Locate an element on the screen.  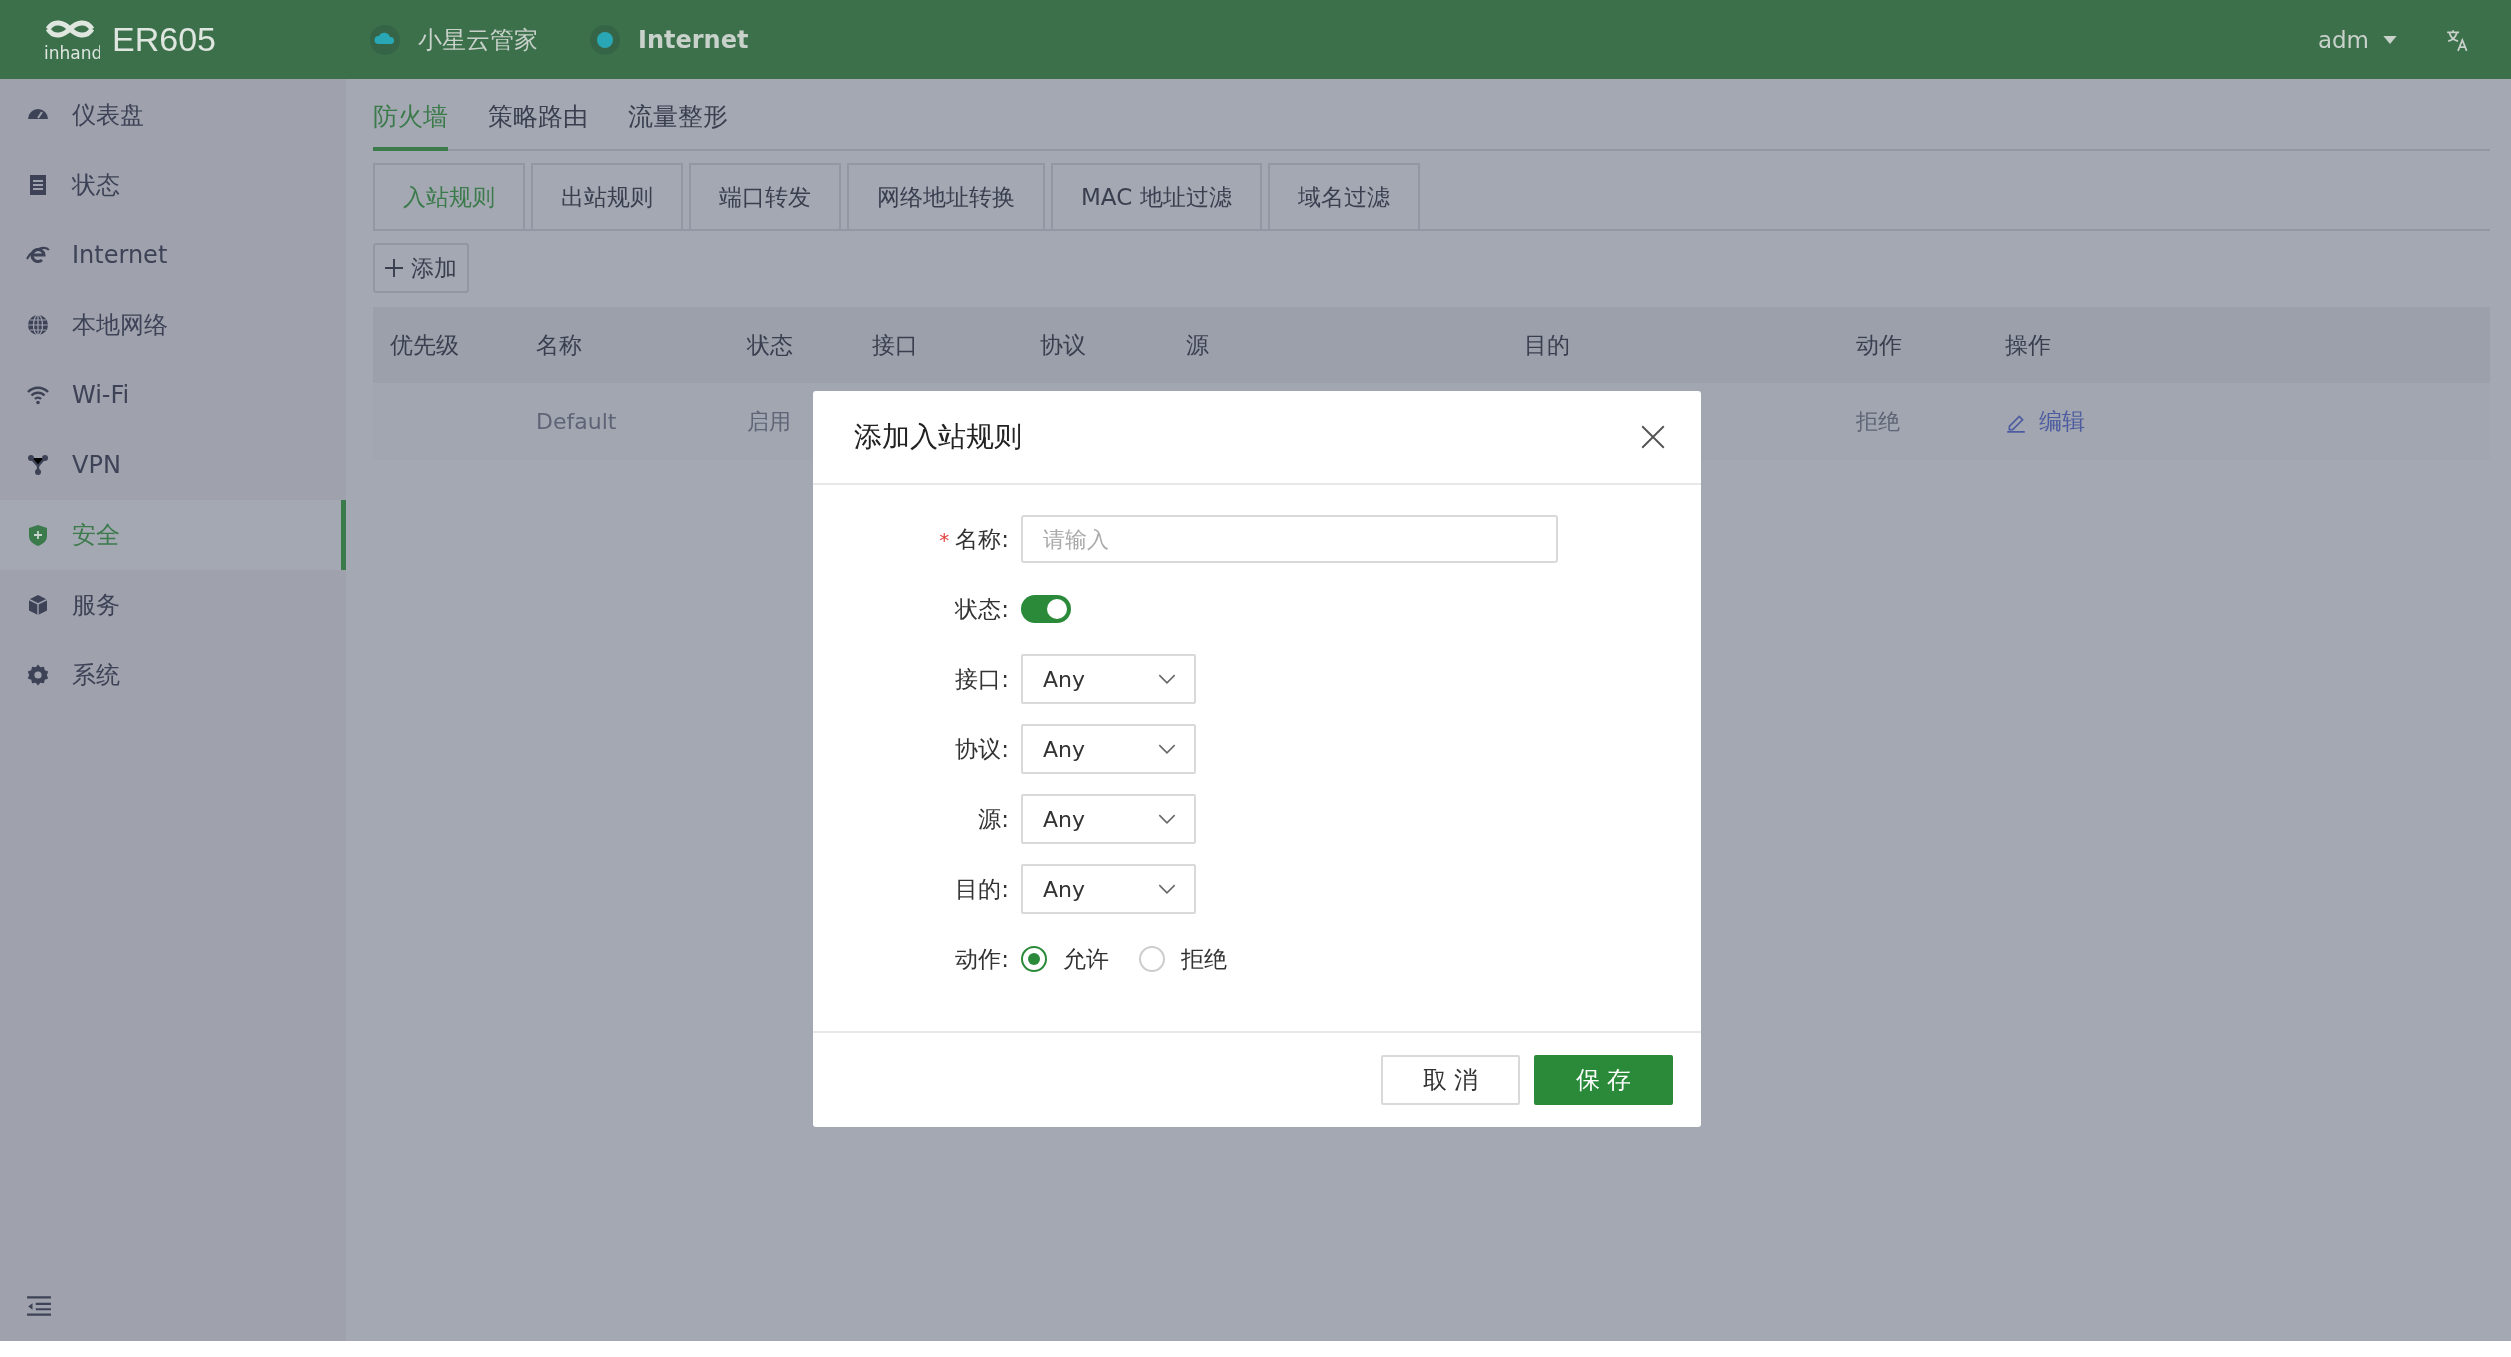
required-mark: * is located at coordinates (944, 539).